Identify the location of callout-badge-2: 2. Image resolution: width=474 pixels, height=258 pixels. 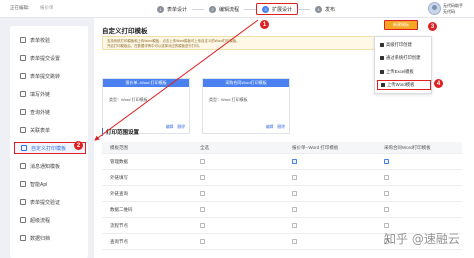
(78, 145).